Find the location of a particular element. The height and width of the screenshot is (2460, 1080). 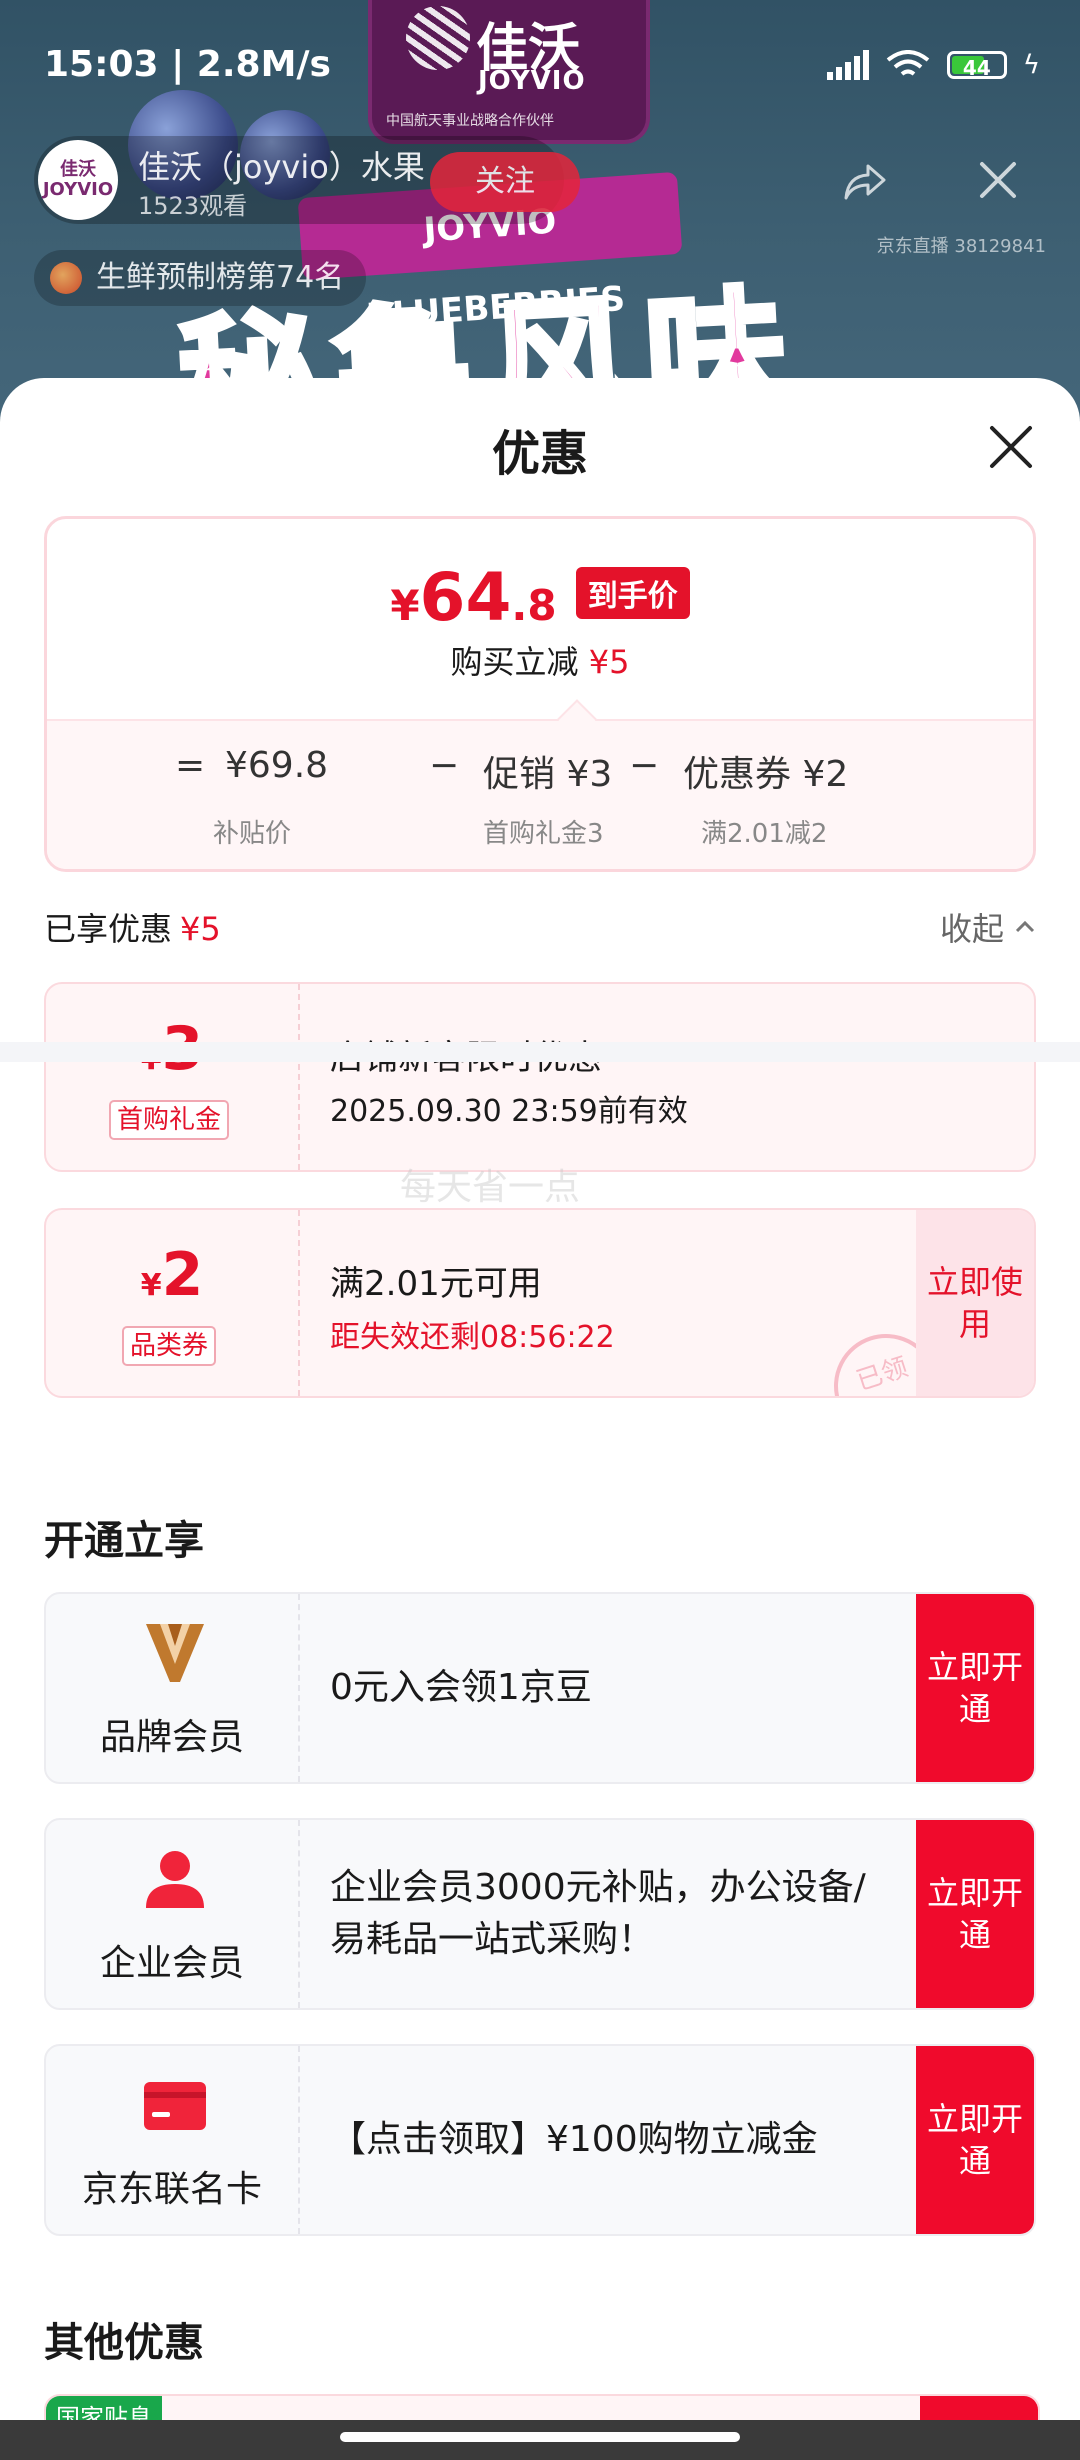

coupon-card: ¥2 品类券 满2.01元可用 距失效还剩08:56:22 已领 立即使用 is located at coordinates (540, 1303).